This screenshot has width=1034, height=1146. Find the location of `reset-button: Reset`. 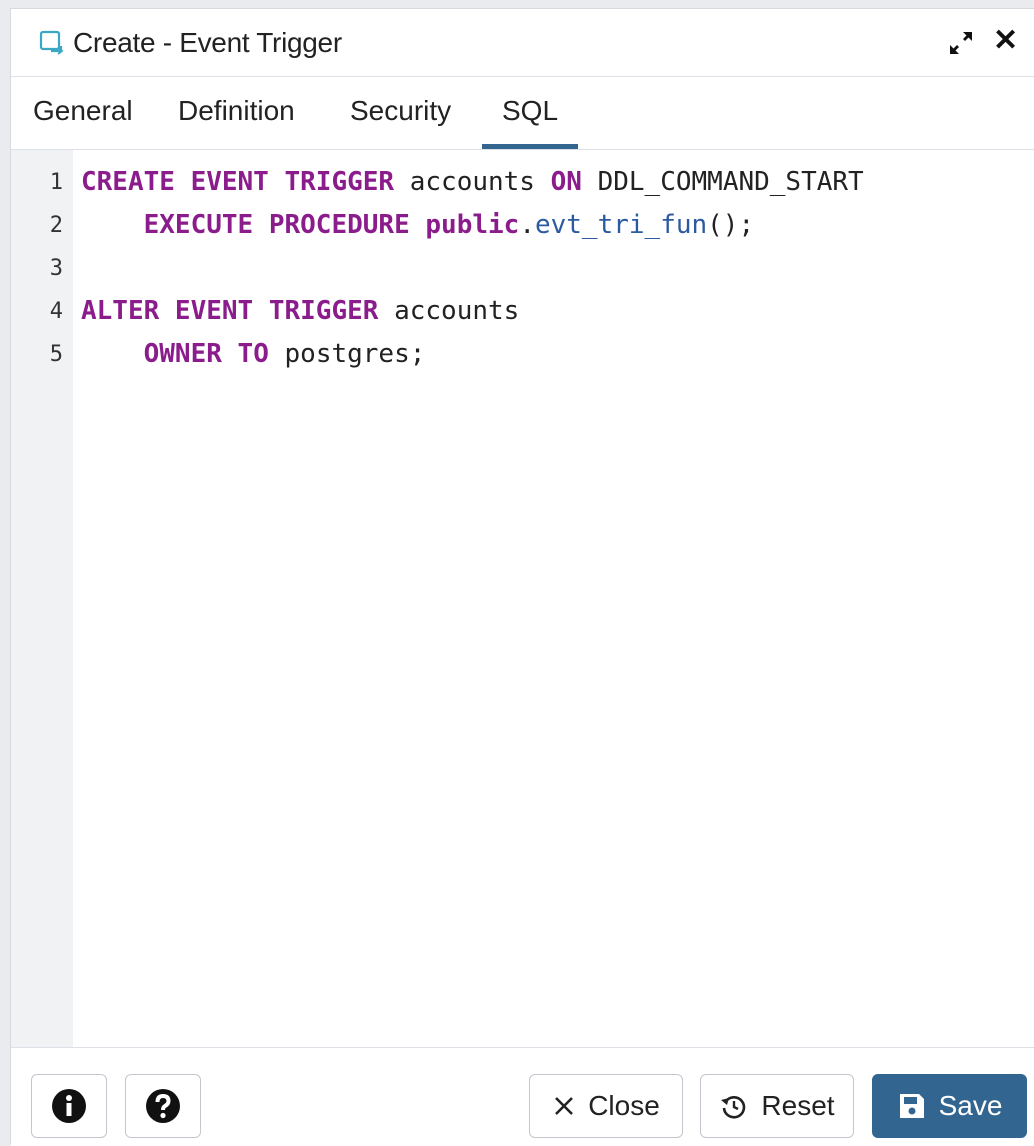

reset-button: Reset is located at coordinates (777, 1106).